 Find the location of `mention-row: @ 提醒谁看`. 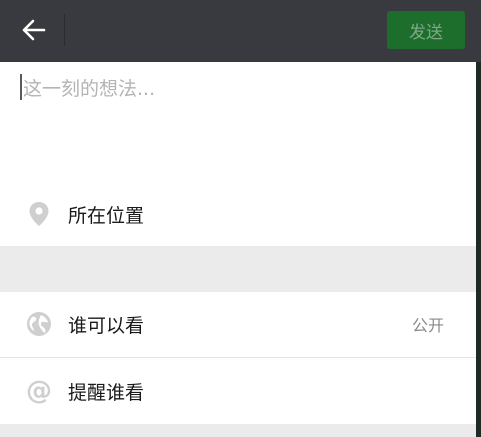

mention-row: @ 提醒谁看 is located at coordinates (238, 391).